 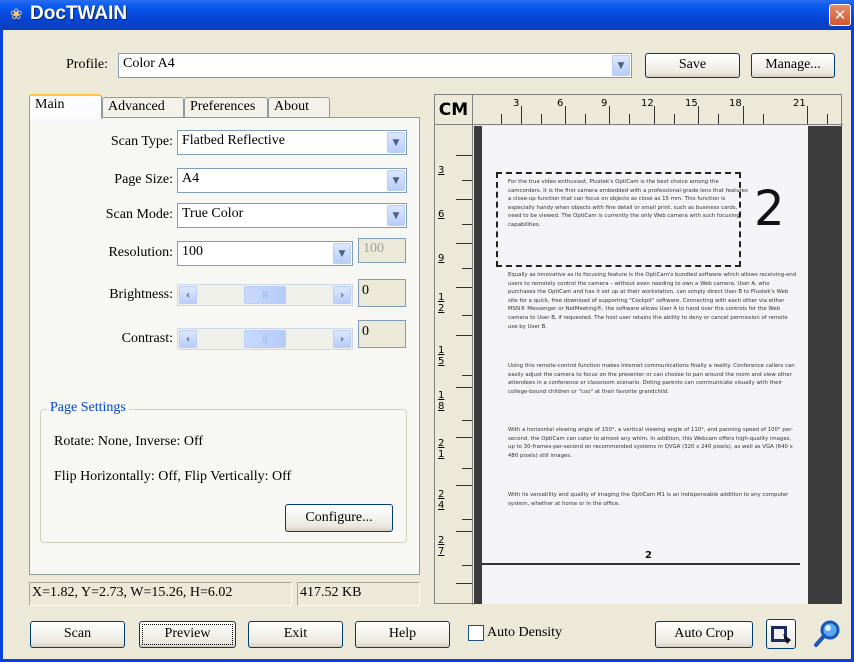 I want to click on tab-about: About, so click(x=299, y=107).